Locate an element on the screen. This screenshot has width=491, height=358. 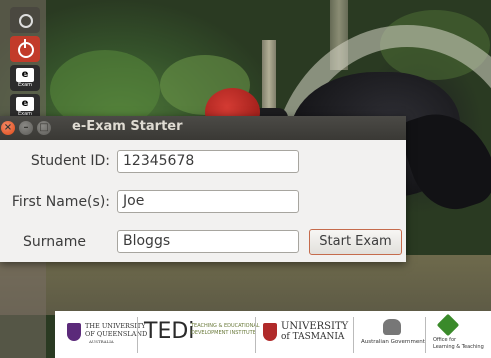
olt-line2: Learning & Teaching is located at coordinates (458, 347).